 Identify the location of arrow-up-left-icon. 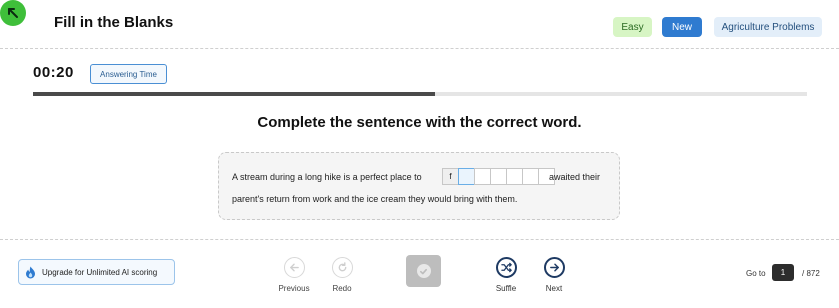
(13, 13).